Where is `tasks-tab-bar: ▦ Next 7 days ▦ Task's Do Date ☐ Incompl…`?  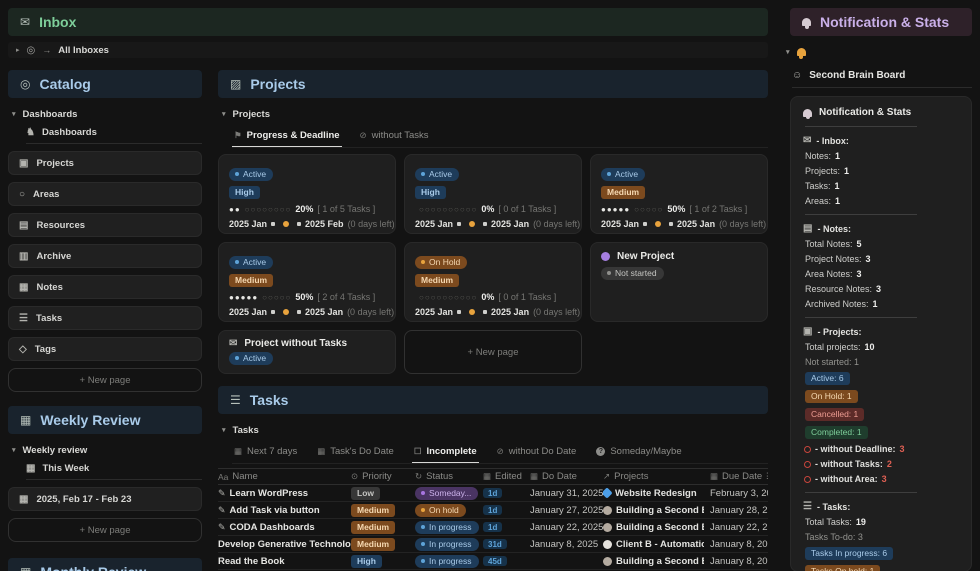
tasks-tab-bar: ▦ Next 7 days ▦ Task's Do Date ☐ Incompl… is located at coordinates (500, 453).